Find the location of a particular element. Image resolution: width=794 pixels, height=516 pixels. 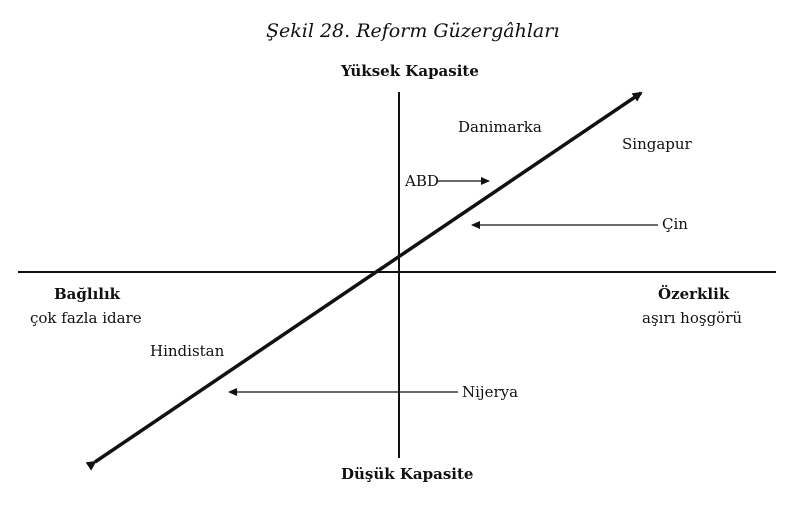

axis-label-right-title: Özerklik is located at coordinates (694, 294).